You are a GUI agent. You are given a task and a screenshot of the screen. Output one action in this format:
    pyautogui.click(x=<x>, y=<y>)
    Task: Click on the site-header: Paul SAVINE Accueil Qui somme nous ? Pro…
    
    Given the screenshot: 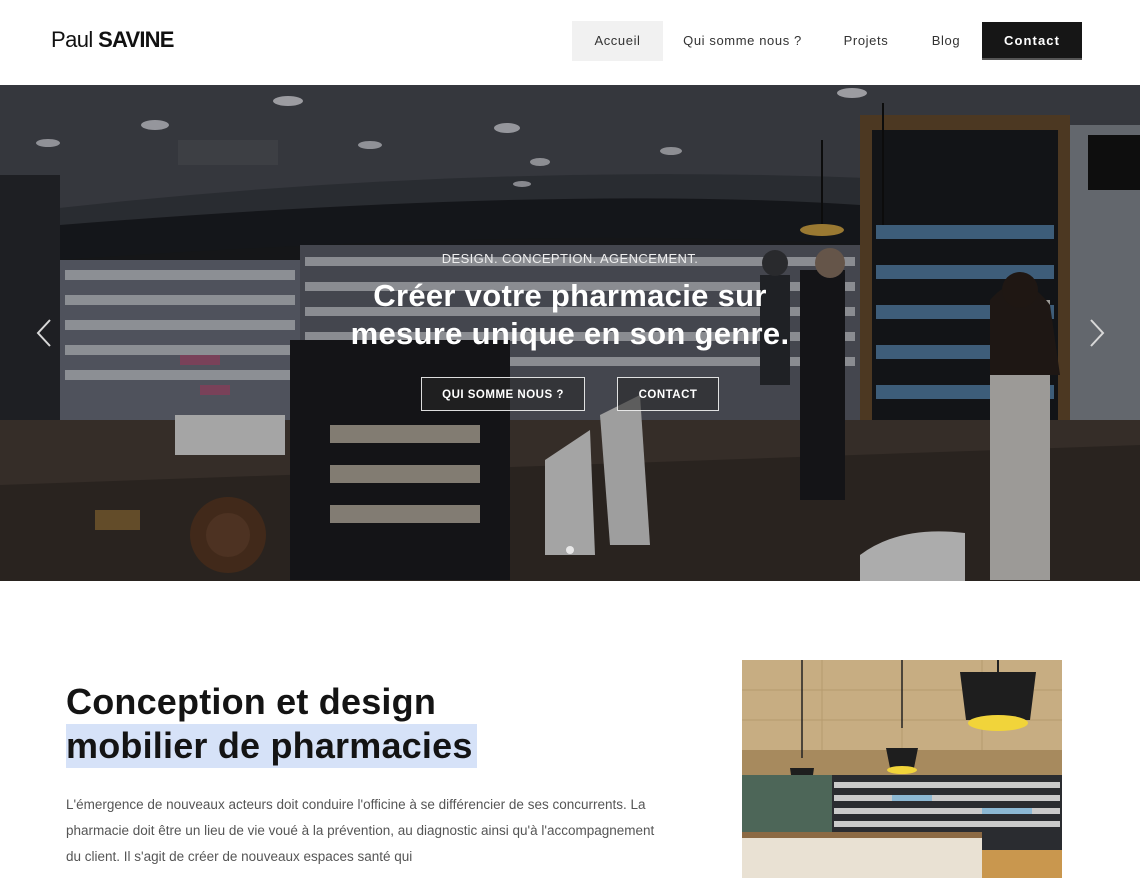 What is the action you would take?
    pyautogui.click(x=570, y=43)
    